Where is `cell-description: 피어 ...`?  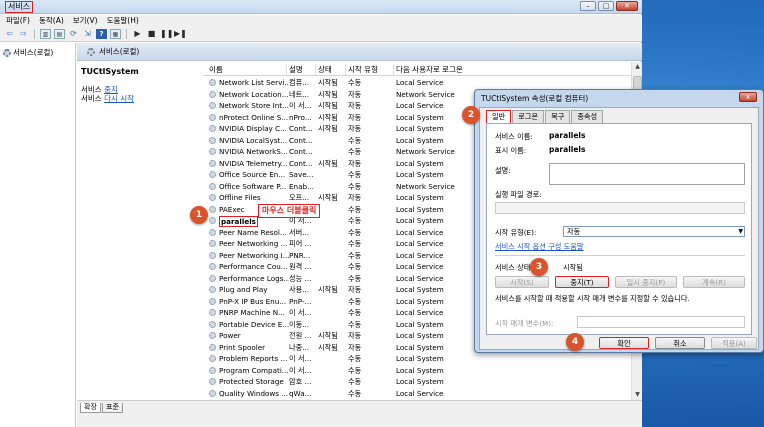
cell-description: 피어 ... is located at coordinates (300, 243).